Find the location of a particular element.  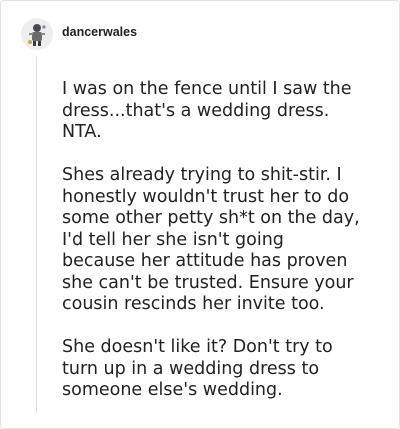

user-avatar-icon is located at coordinates (37, 34).